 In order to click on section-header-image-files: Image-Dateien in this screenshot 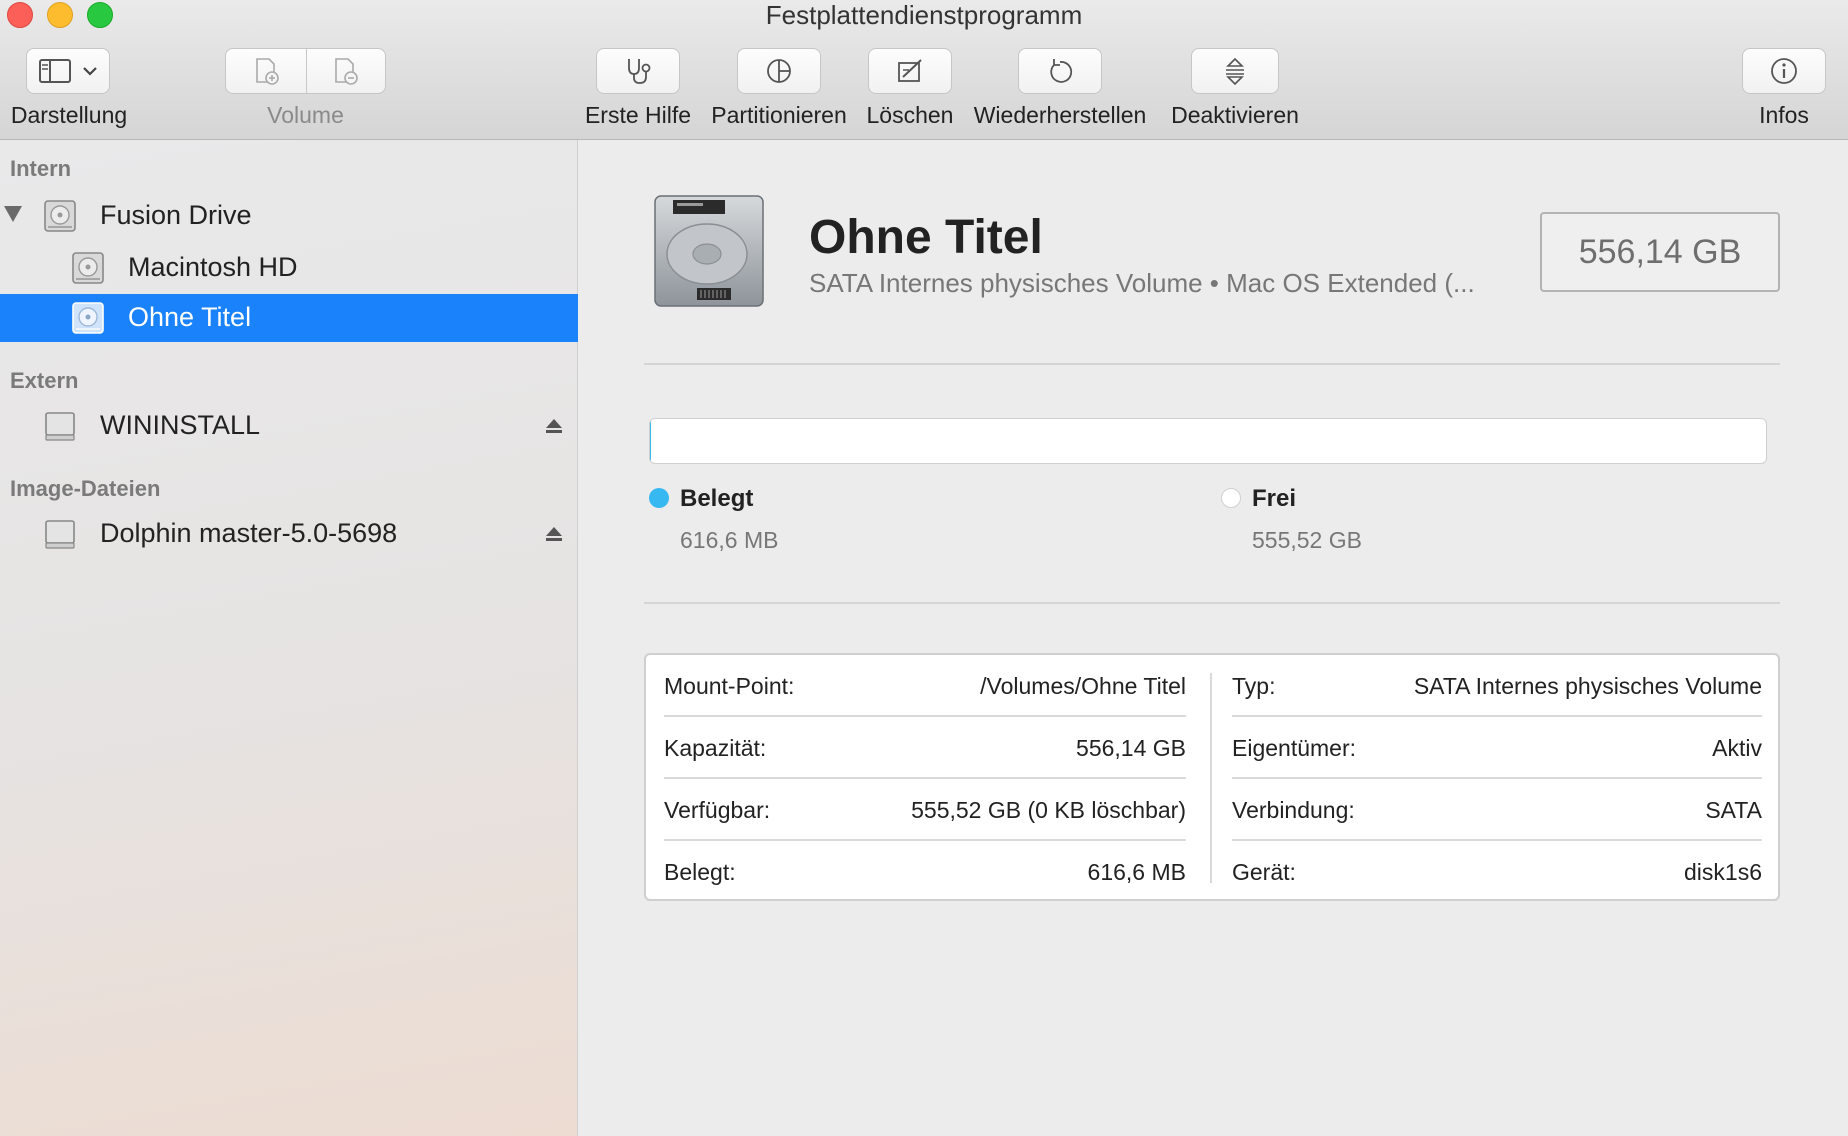, I will do `click(85, 488)`.